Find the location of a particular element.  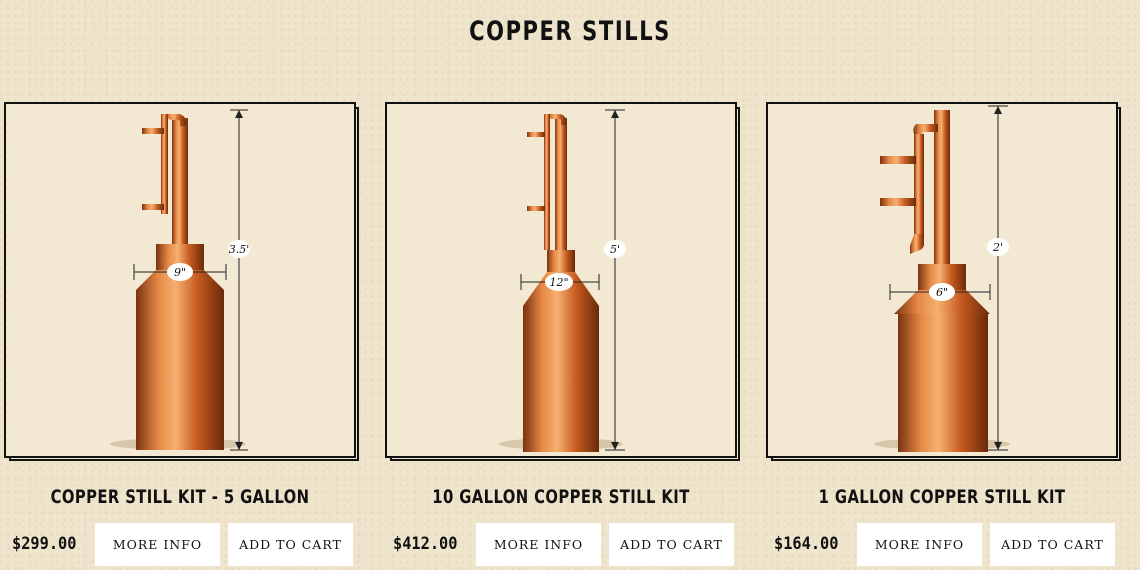

copper-still-image: 3.5' 9" is located at coordinates (180, 280).